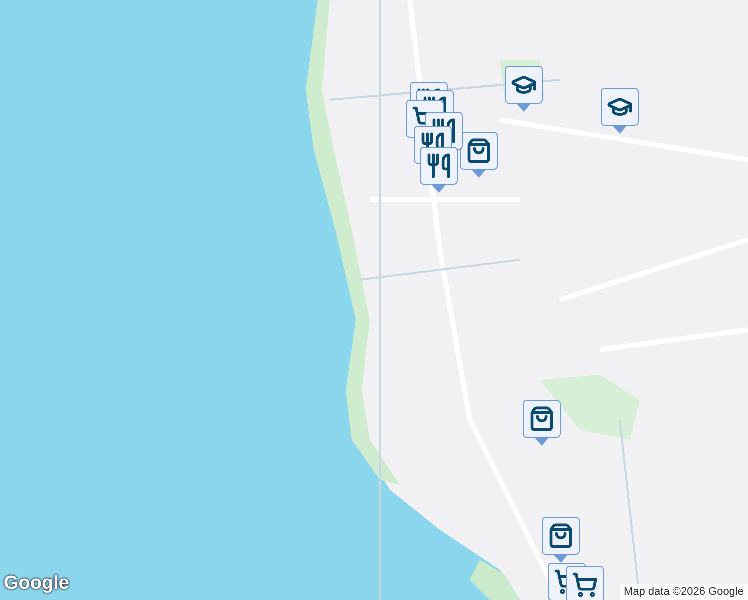 Image resolution: width=748 pixels, height=600 pixels. I want to click on google-logo: Google, so click(37, 584).